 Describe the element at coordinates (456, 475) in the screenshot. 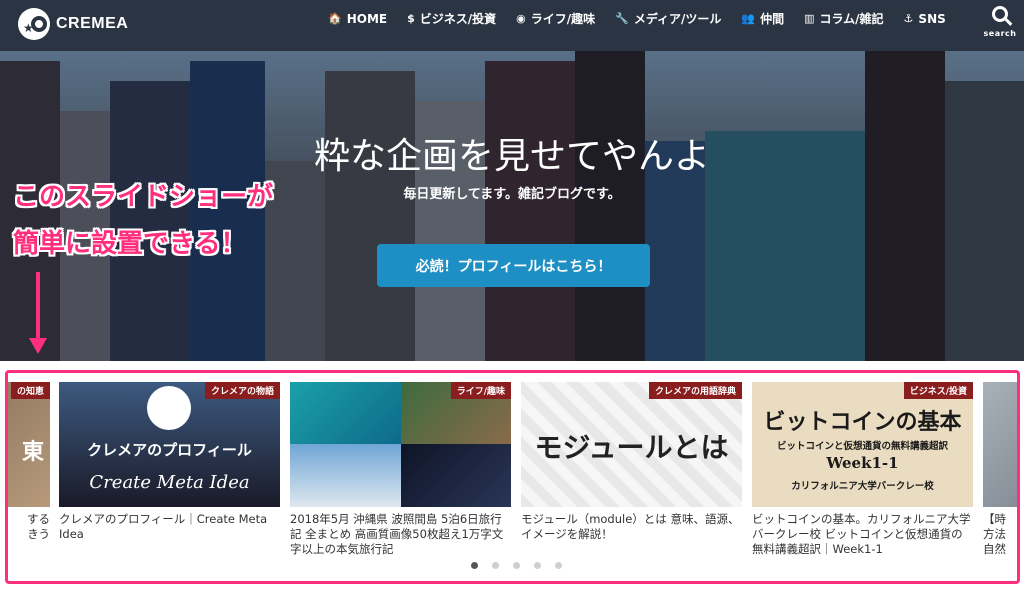

I see `starry-sky-photo` at that location.